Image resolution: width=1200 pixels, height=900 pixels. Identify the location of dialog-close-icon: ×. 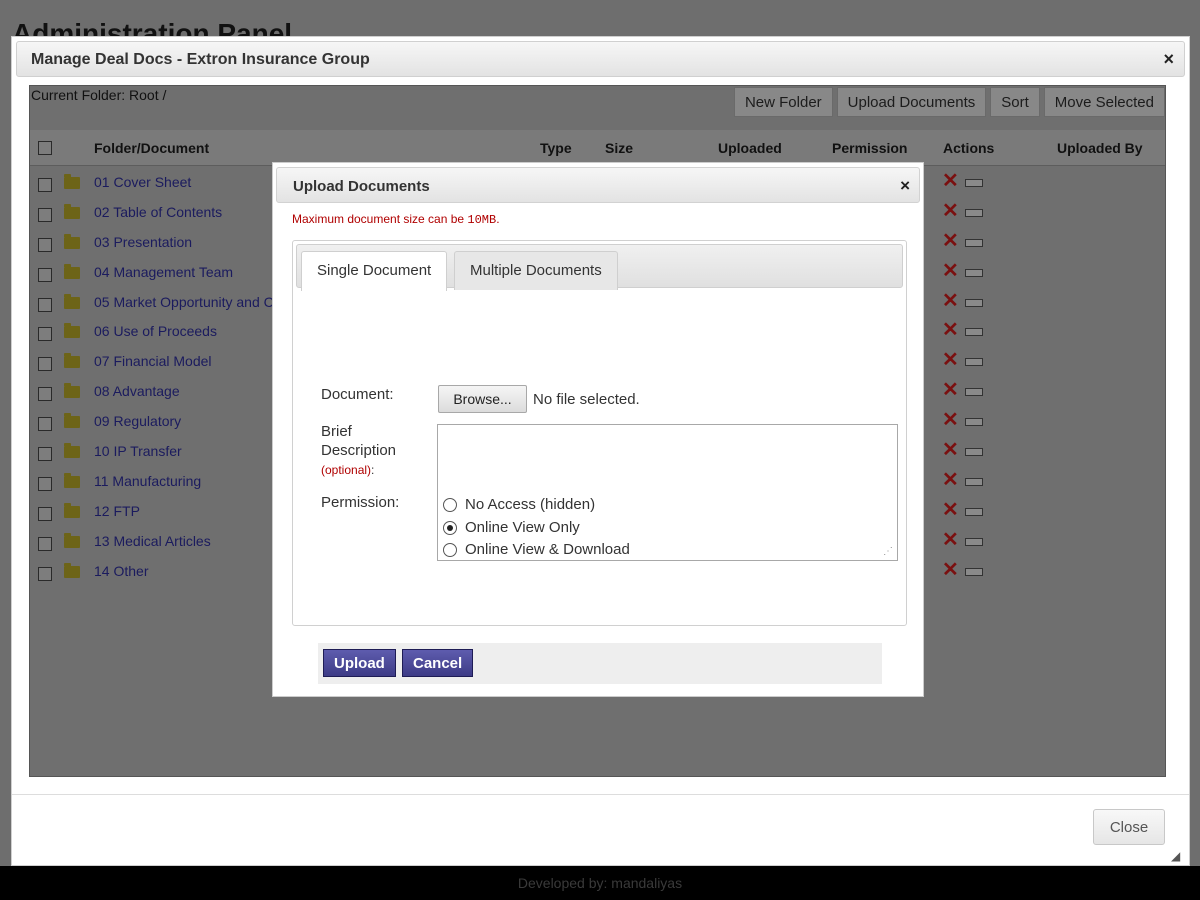
(1168, 59).